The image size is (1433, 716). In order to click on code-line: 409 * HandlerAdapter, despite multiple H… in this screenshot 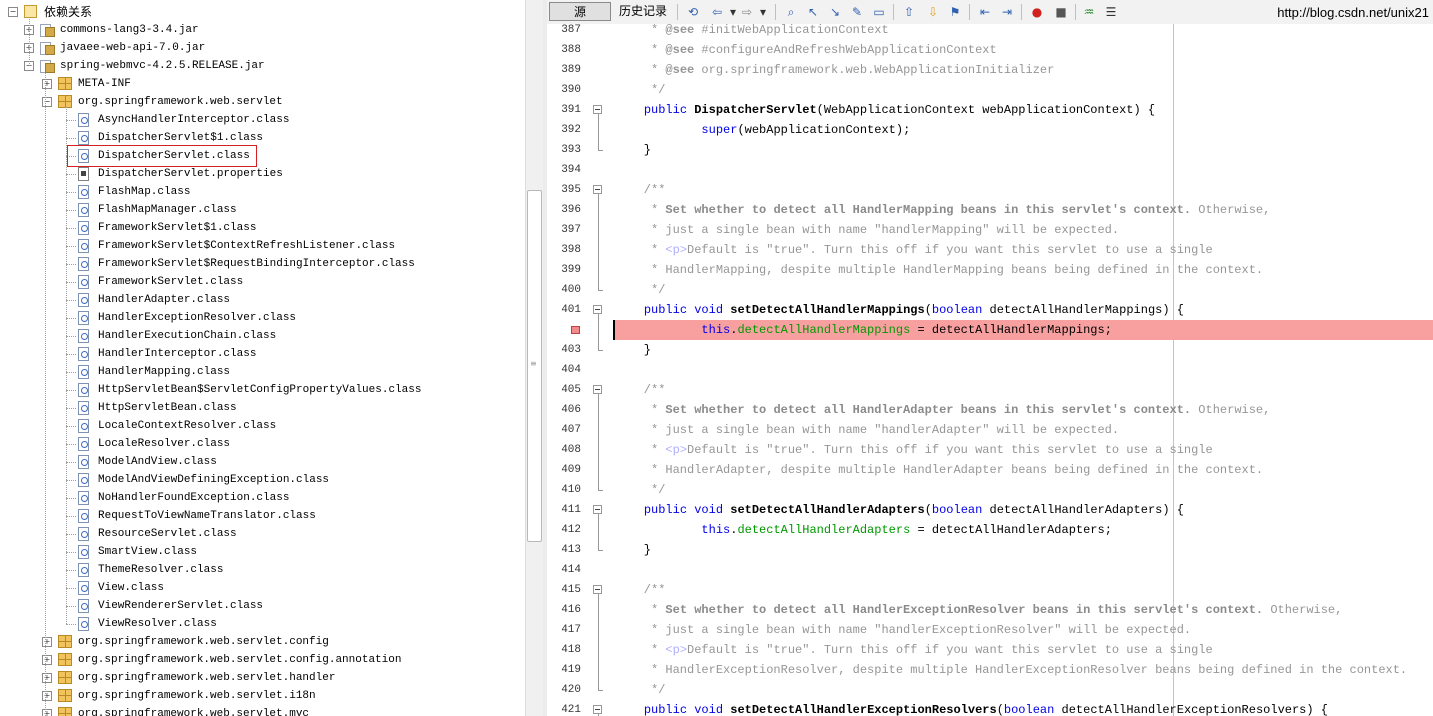, I will do `click(990, 470)`.